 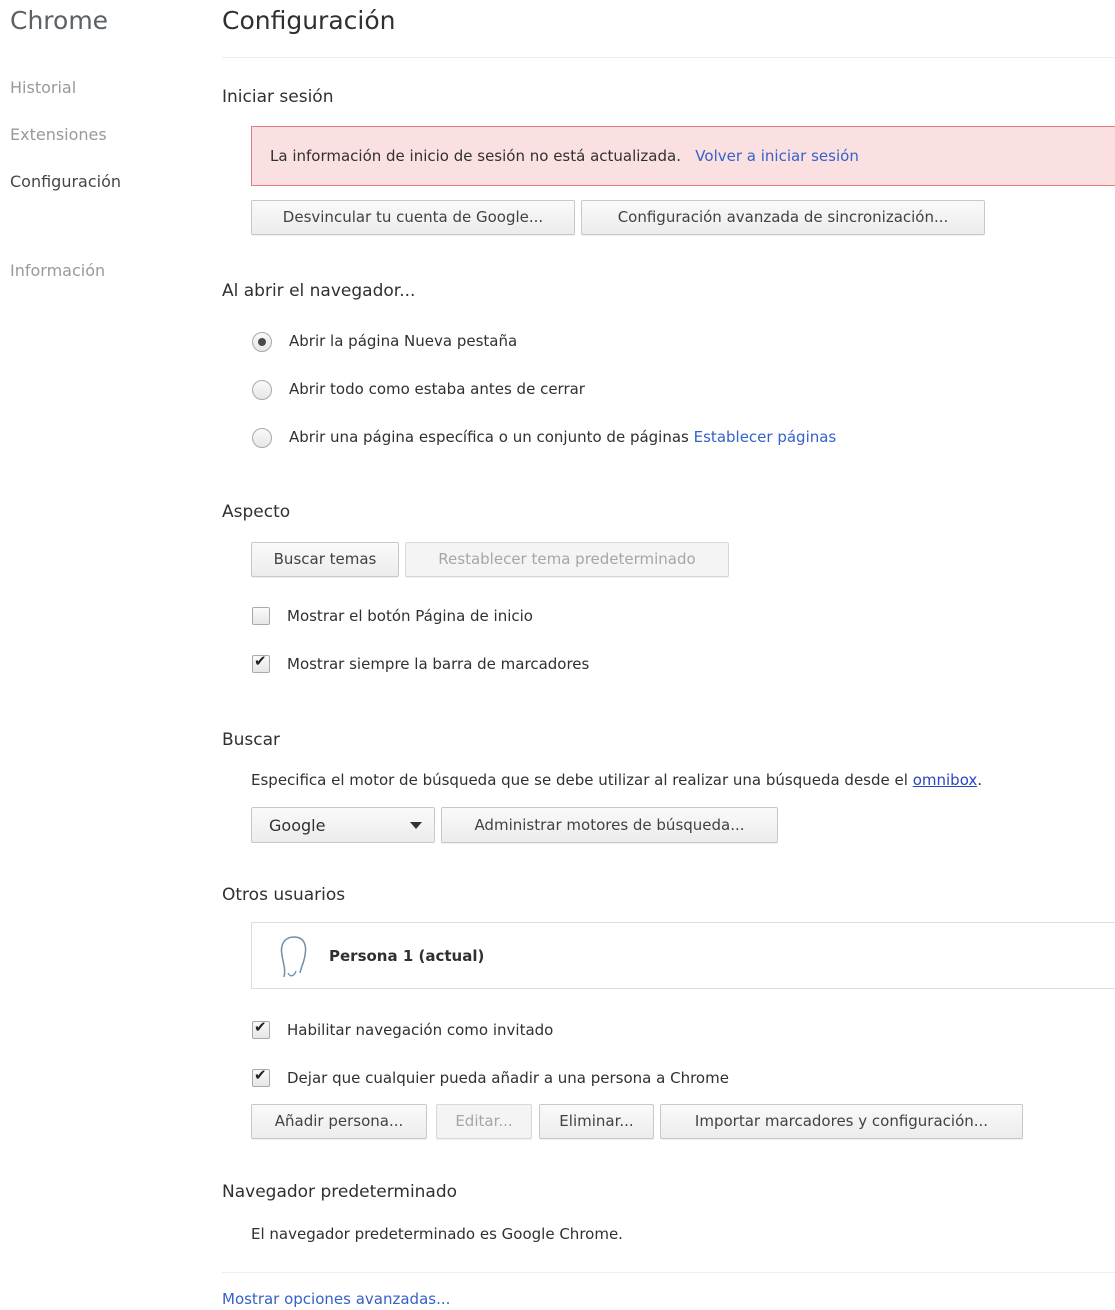 I want to click on bookmarks-bar-checkbox: ✔, so click(x=261, y=662).